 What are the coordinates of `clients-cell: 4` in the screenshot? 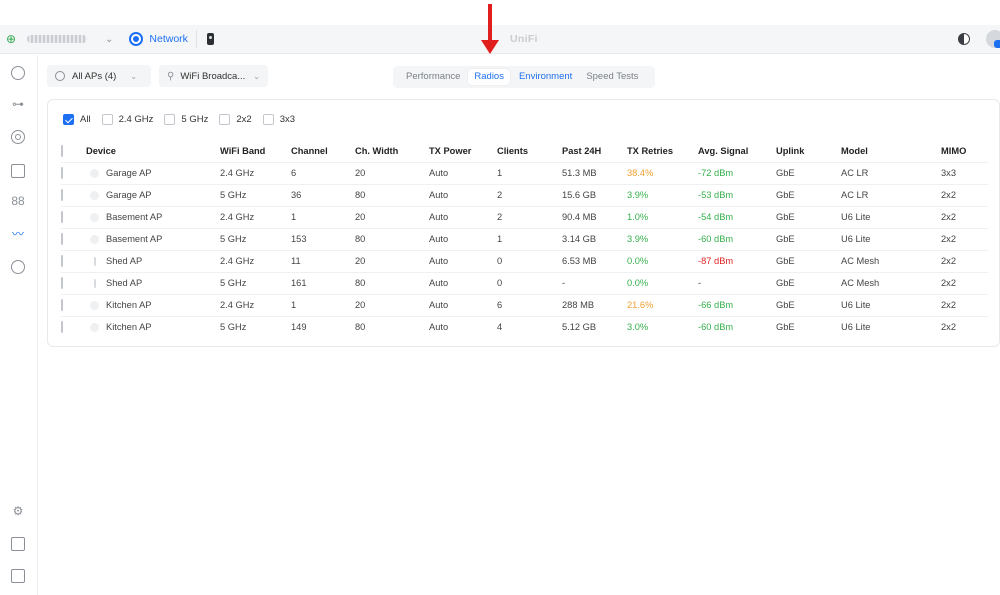 It's located at (529, 326).